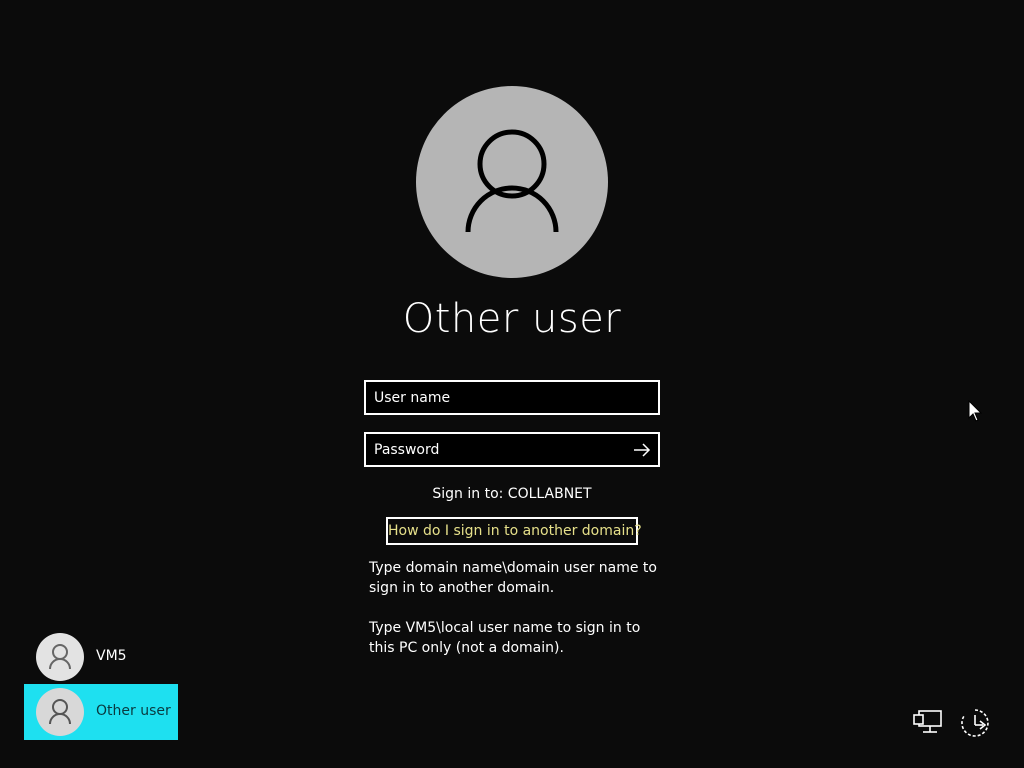  I want to click on submit-arrow-icon, so click(642, 450).